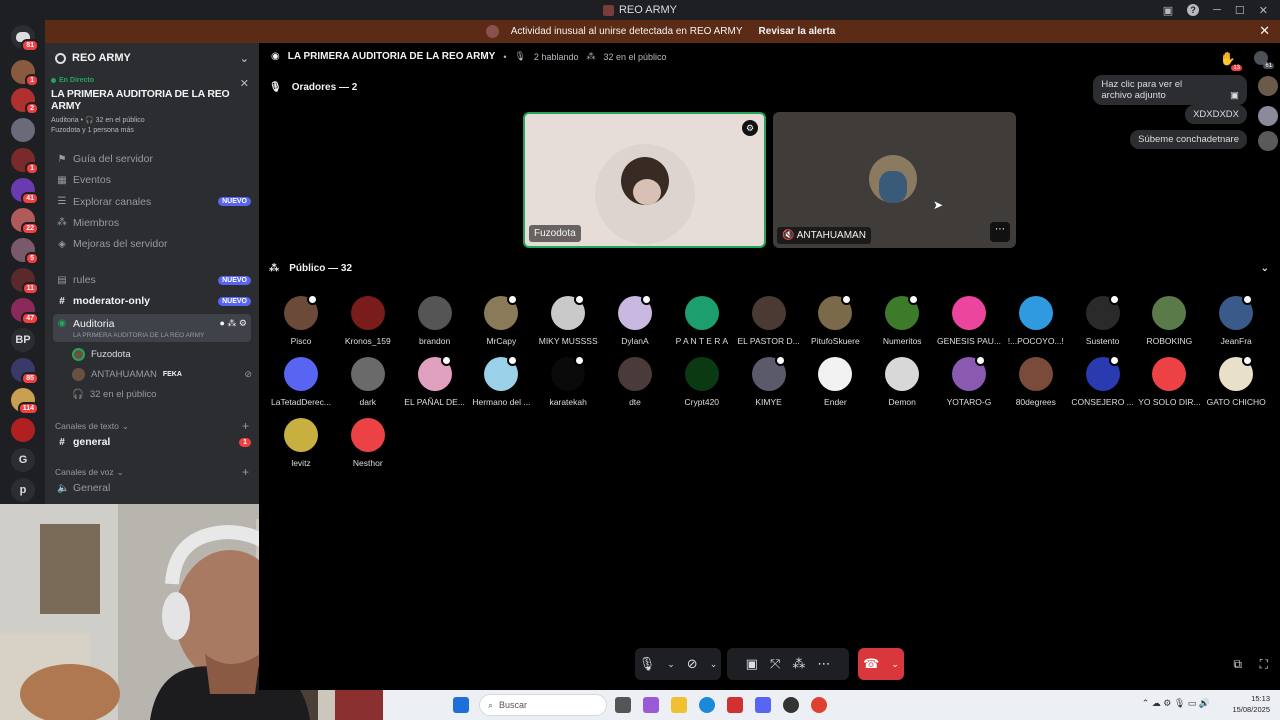  What do you see at coordinates (798, 664) in the screenshot?
I see `invite-speaker-icon: ⁂` at bounding box center [798, 664].